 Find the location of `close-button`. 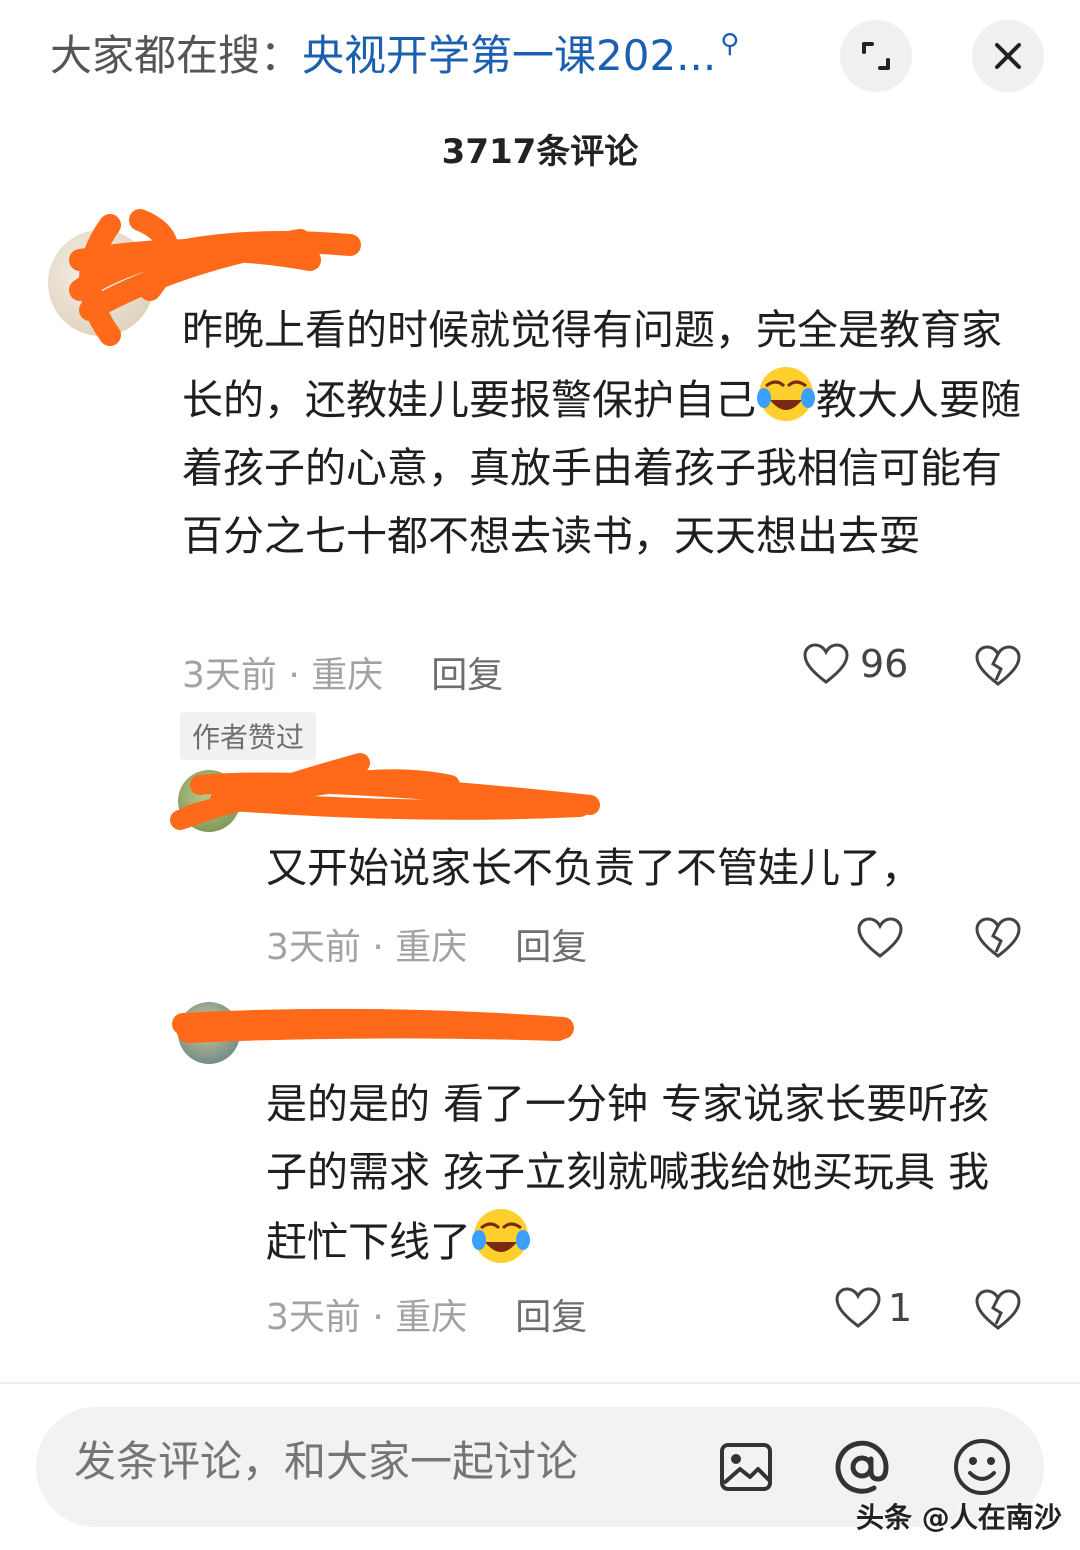

close-button is located at coordinates (1008, 56).